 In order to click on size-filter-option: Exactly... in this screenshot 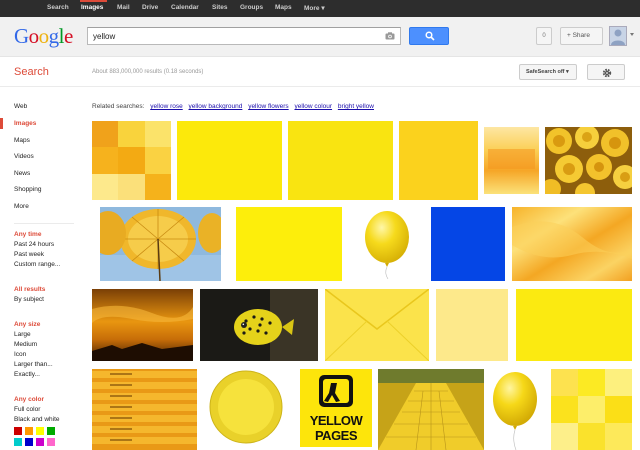, I will do `click(27, 374)`.